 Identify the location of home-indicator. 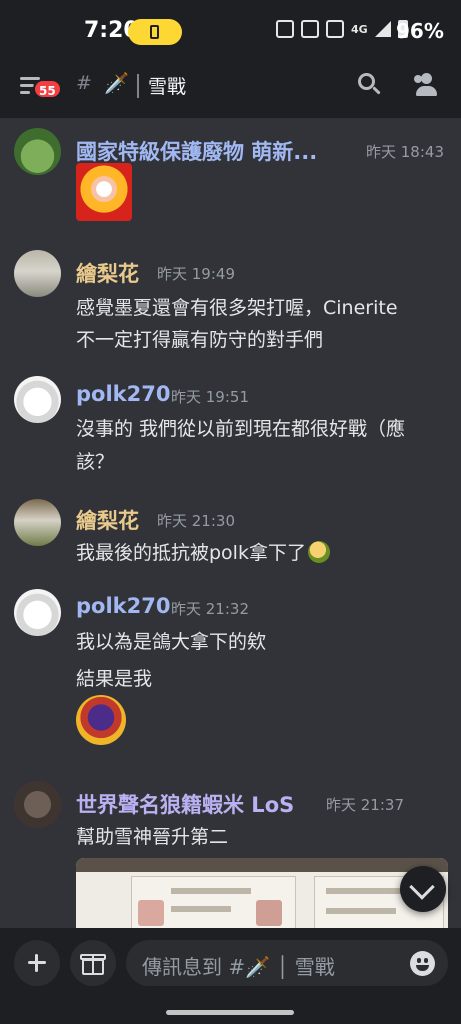
(230, 1012).